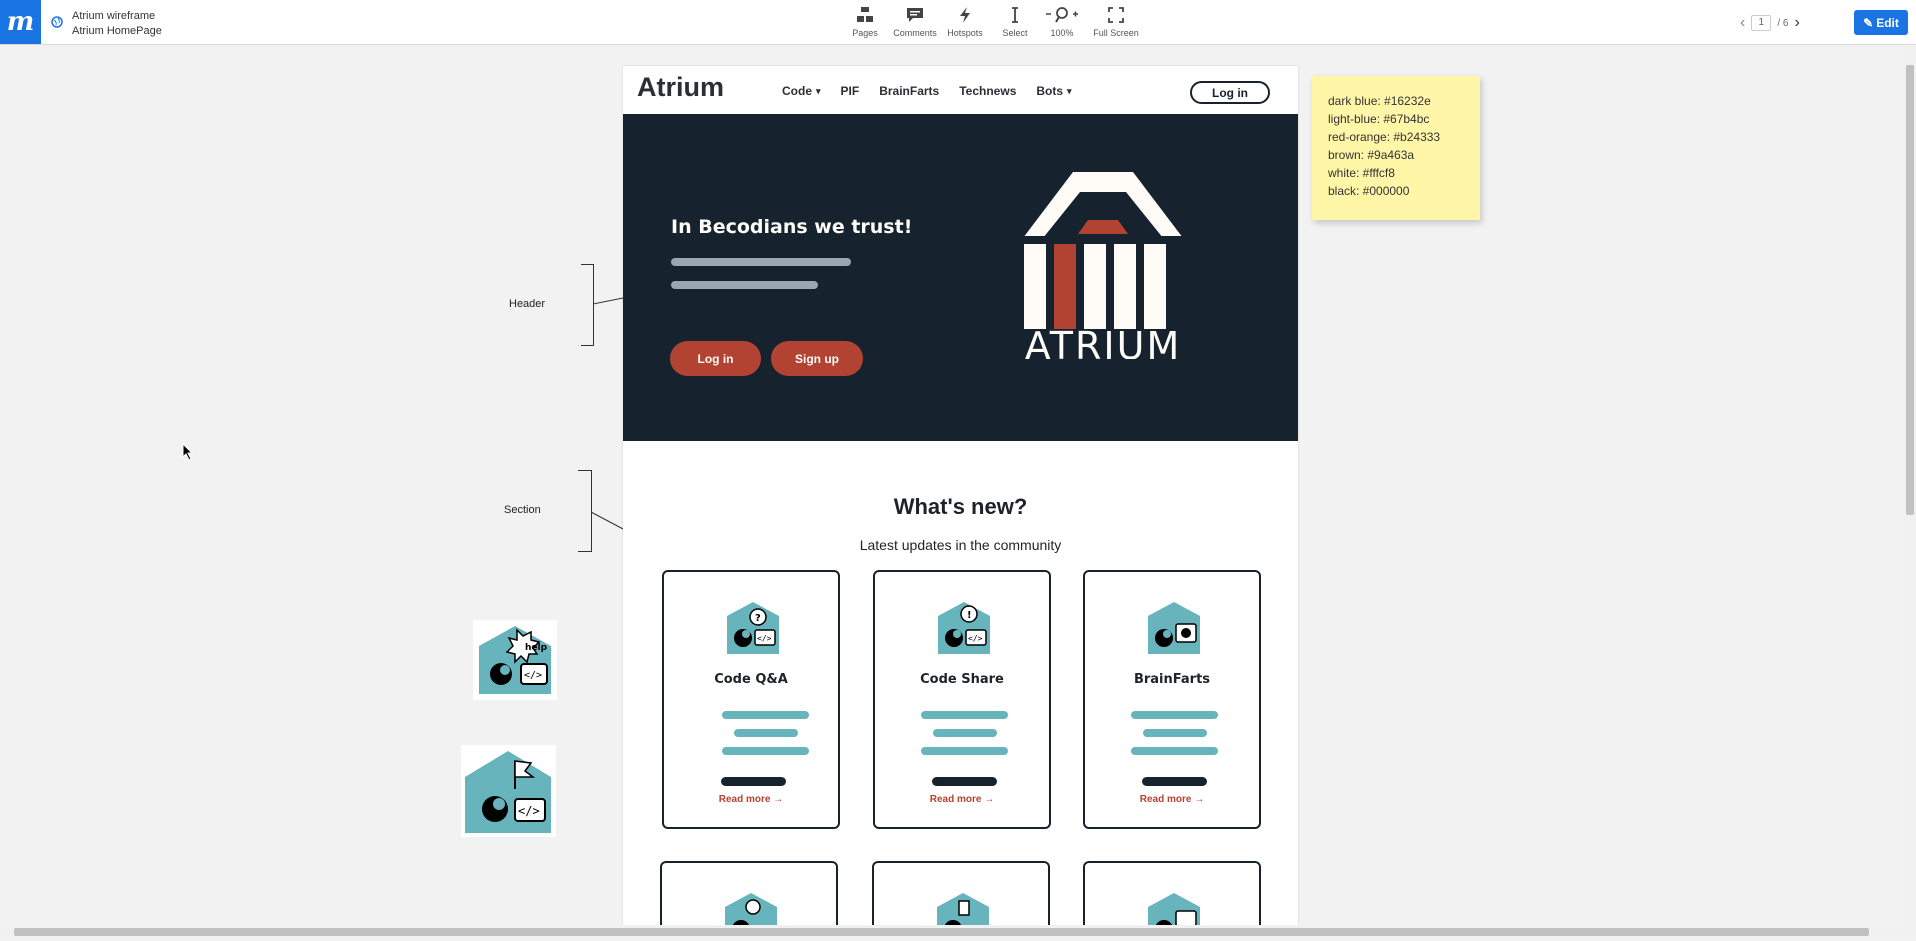 This screenshot has height=941, width=1916. Describe the element at coordinates (963, 909) in the screenshot. I see `flask-house-icon` at that location.